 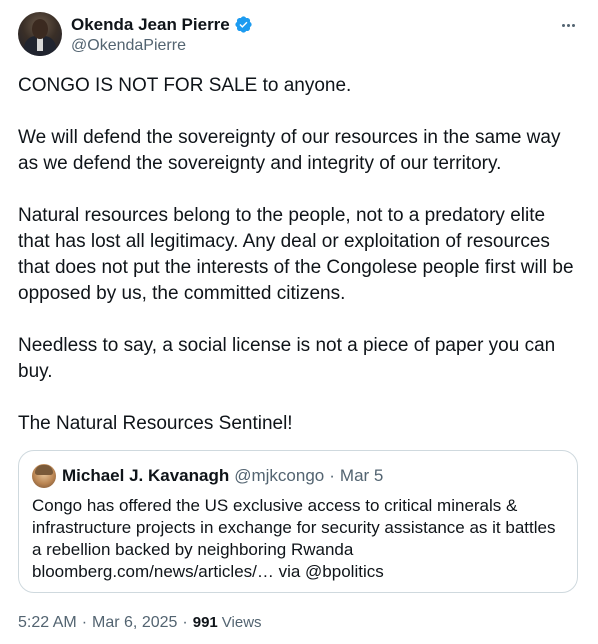 What do you see at coordinates (155, 423) in the screenshot?
I see `tweet-paragraph: The Natural Resources Sentinel!` at bounding box center [155, 423].